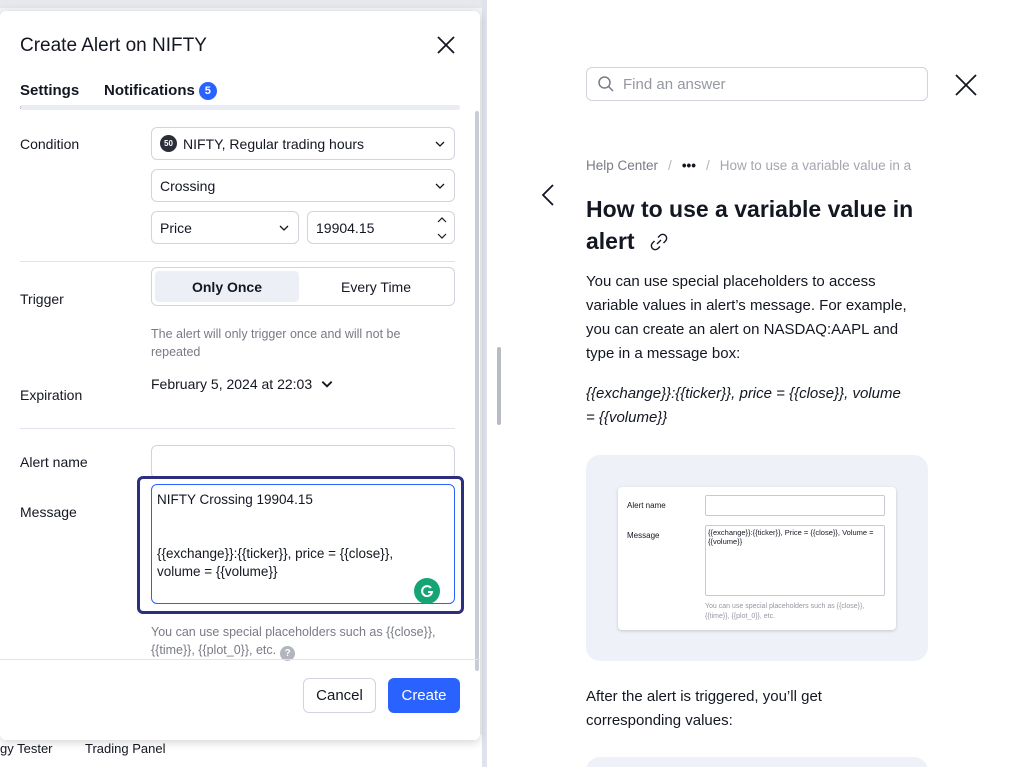 The width and height of the screenshot is (1010, 767). I want to click on close-button, so click(446, 45).